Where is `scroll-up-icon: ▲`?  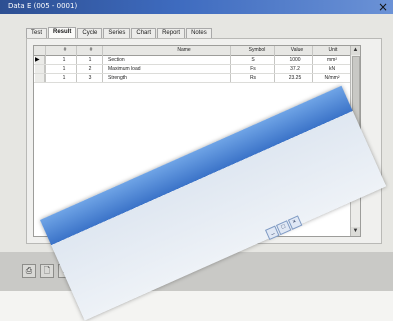 scroll-up-icon: ▲ is located at coordinates (355, 50).